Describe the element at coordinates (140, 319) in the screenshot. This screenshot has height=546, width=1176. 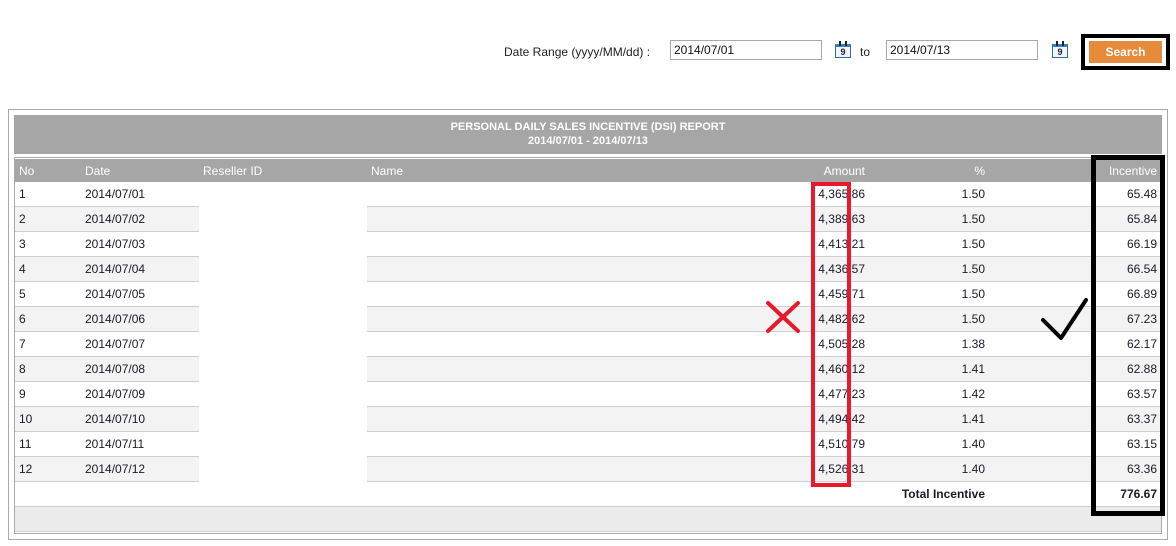
I see `cell-date: 2014/07/06` at that location.